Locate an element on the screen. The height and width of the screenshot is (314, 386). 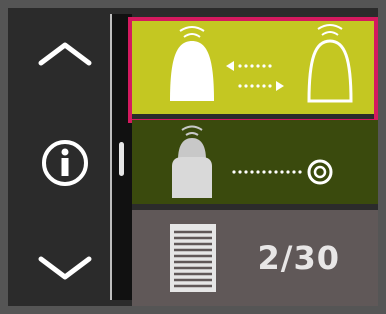
info-icon is located at coordinates (65, 163).